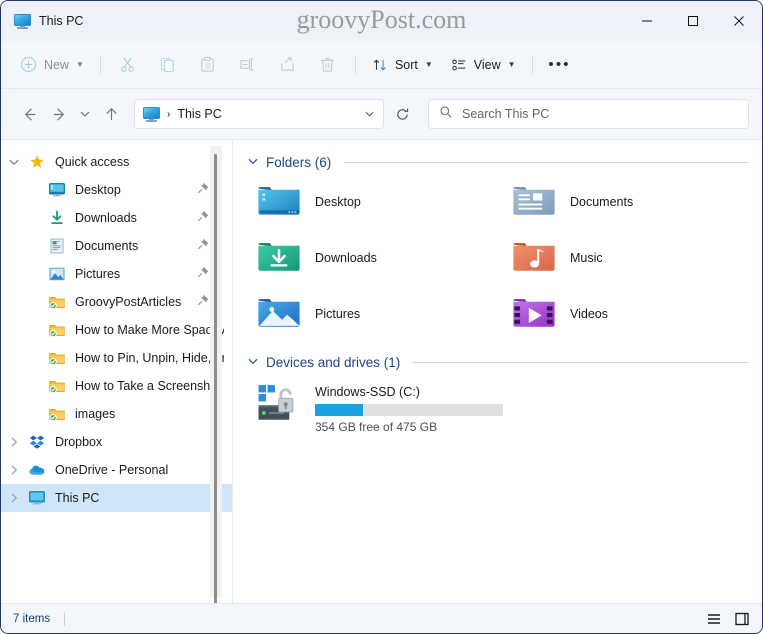 This screenshot has height=634, width=763. I want to click on sidebar-item-label: How to Pin, Unpin, Hide, and, so click(149, 358).